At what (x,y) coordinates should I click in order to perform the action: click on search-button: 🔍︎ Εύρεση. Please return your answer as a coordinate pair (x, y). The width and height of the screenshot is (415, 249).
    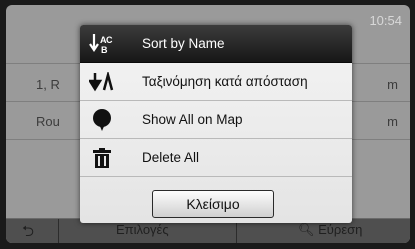
    Looking at the image, I should click on (330, 230).